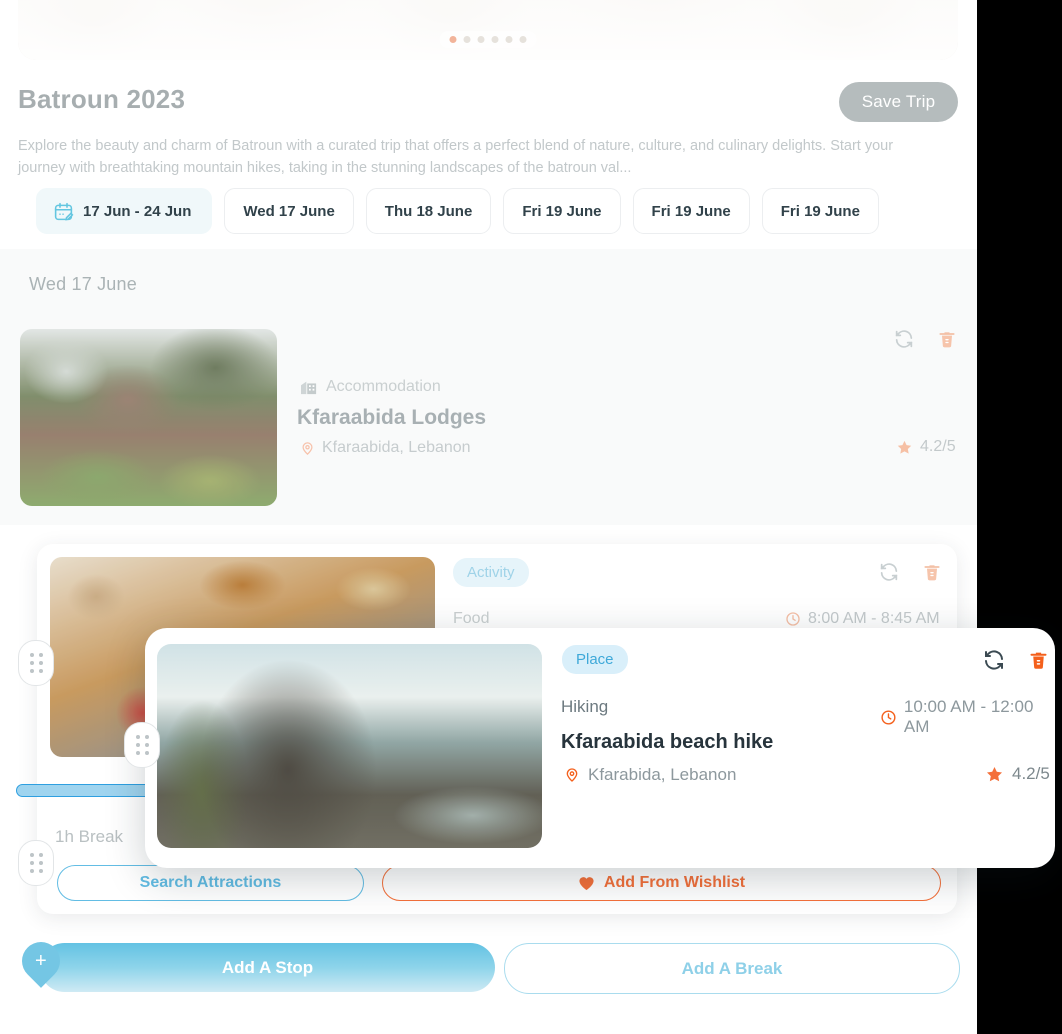  Describe the element at coordinates (667, 742) in the screenshot. I see `place-title: Kfaraabida beach hike` at that location.